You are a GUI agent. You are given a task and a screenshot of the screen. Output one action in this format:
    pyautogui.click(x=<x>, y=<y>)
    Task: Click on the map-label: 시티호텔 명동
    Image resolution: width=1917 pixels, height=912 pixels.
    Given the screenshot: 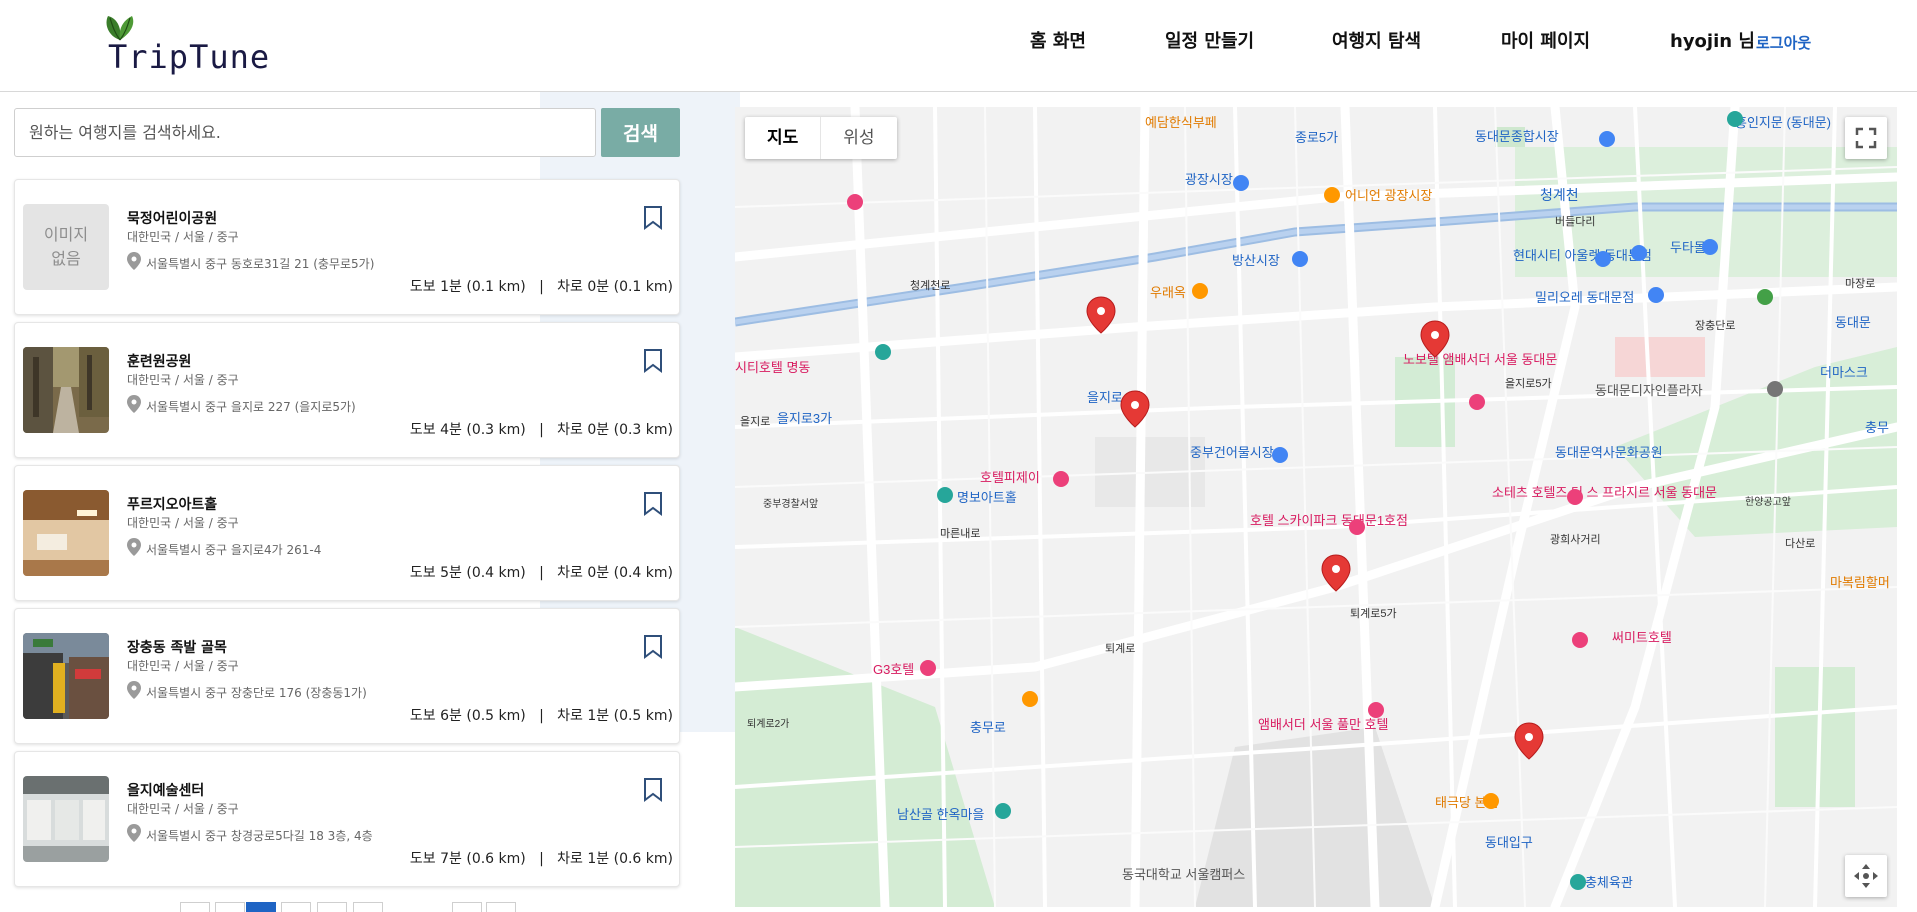 What is the action you would take?
    pyautogui.click(x=772, y=367)
    